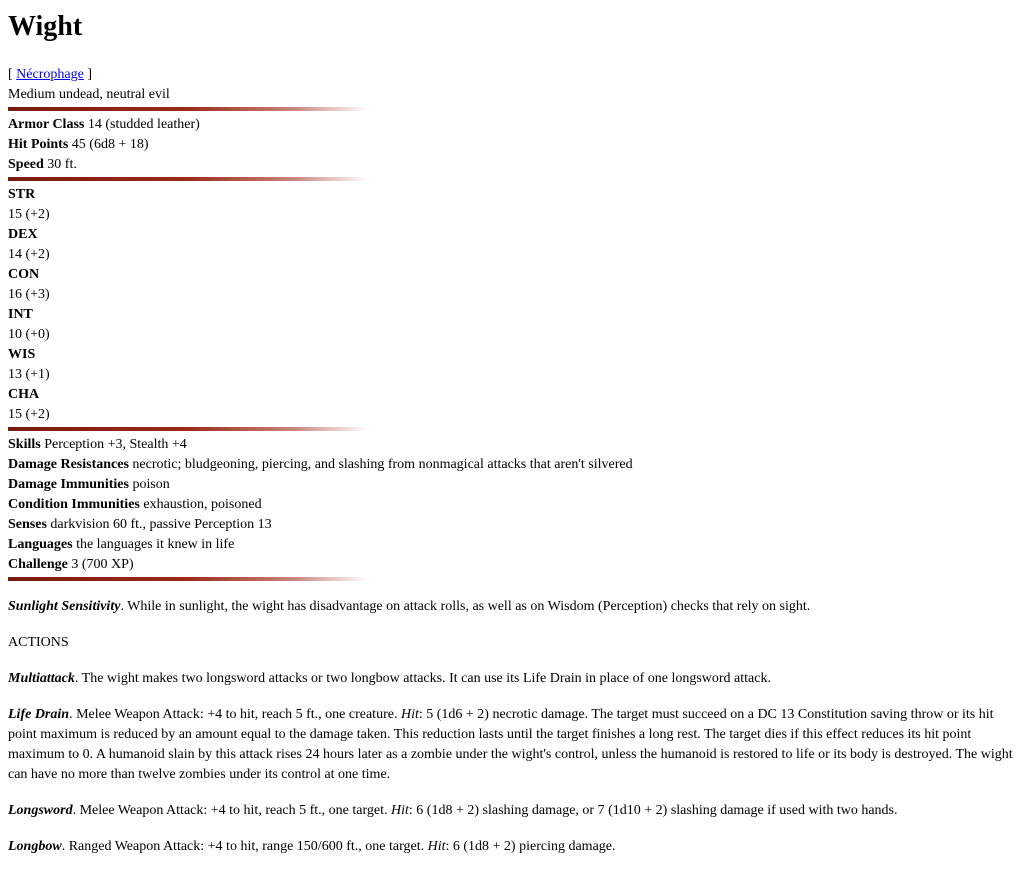 The height and width of the screenshot is (878, 1024). Describe the element at coordinates (512, 165) in the screenshot. I see `speed-line: Speed 30 ft.` at that location.